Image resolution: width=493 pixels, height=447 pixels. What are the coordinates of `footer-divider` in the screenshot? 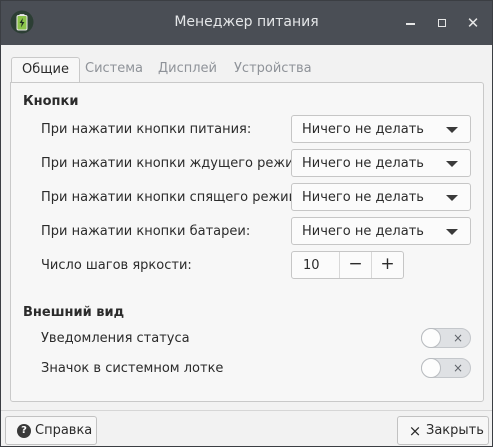 It's located at (246, 410).